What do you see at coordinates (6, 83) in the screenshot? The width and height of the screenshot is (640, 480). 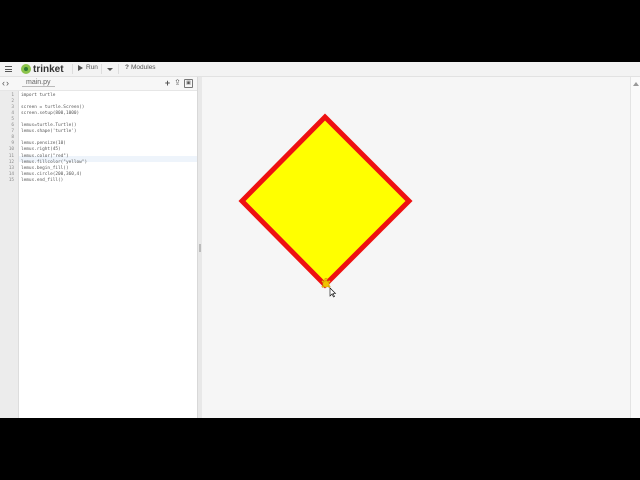 I see `toggle-panels-icon: ‹›` at bounding box center [6, 83].